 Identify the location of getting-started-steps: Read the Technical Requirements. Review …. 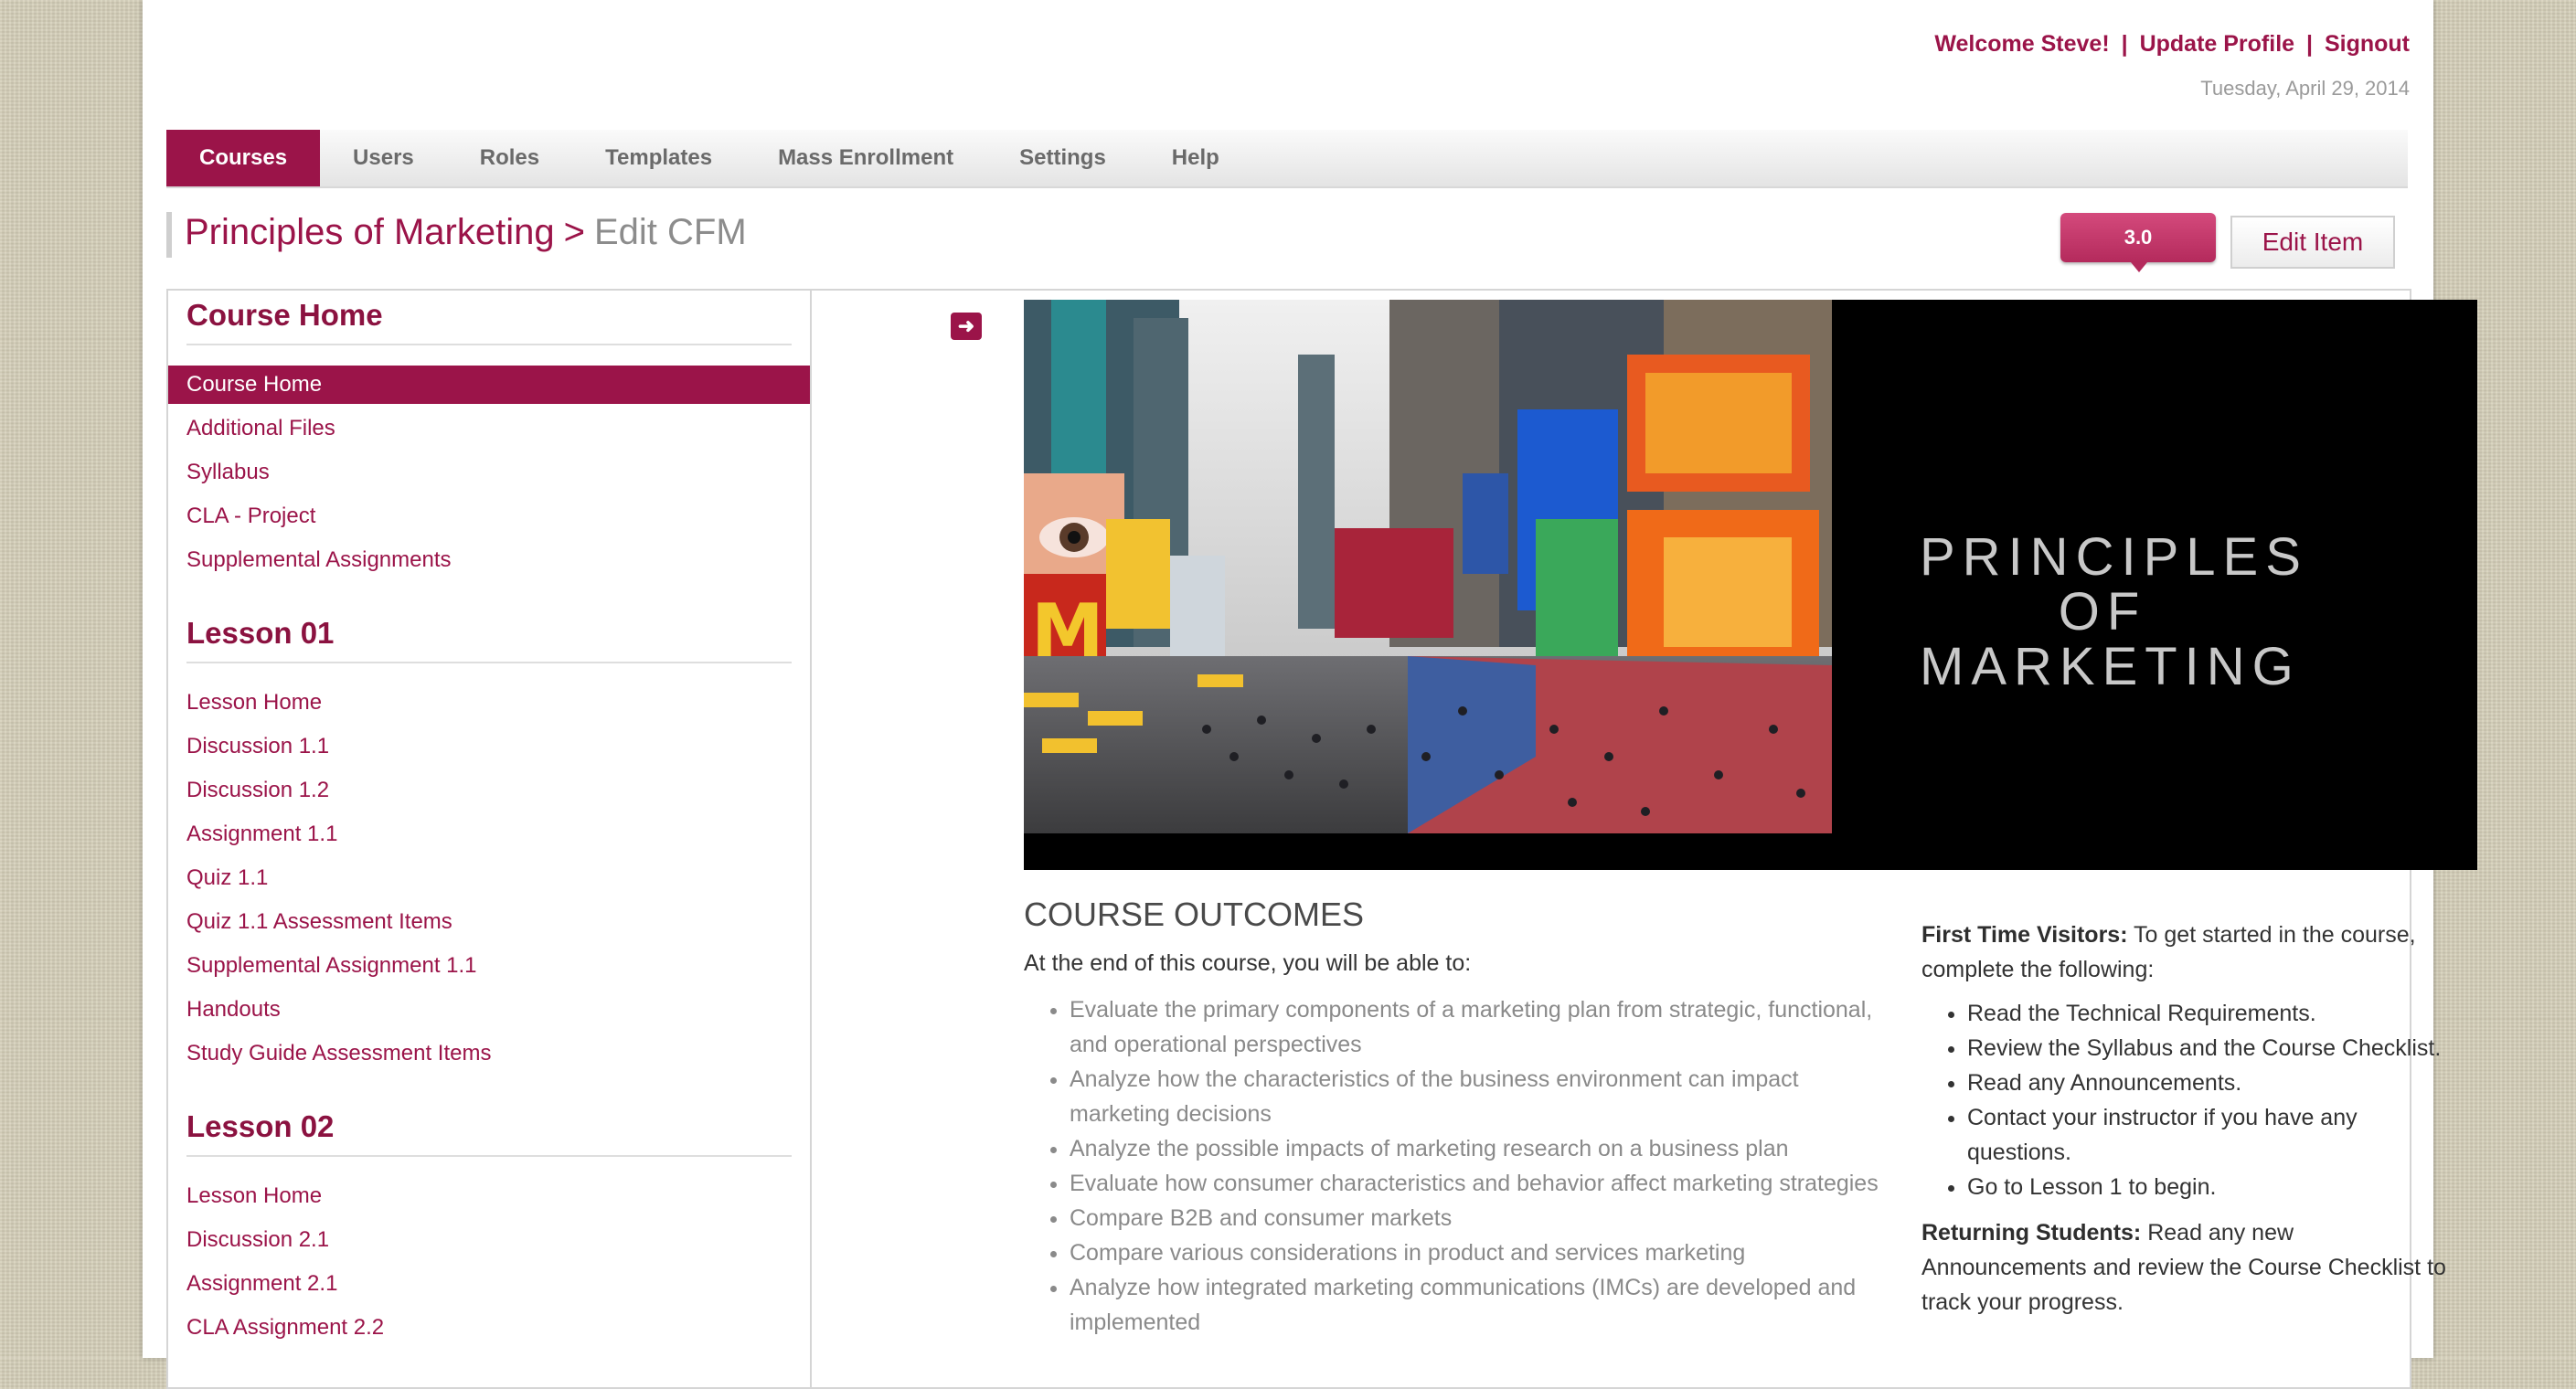
(2191, 1100).